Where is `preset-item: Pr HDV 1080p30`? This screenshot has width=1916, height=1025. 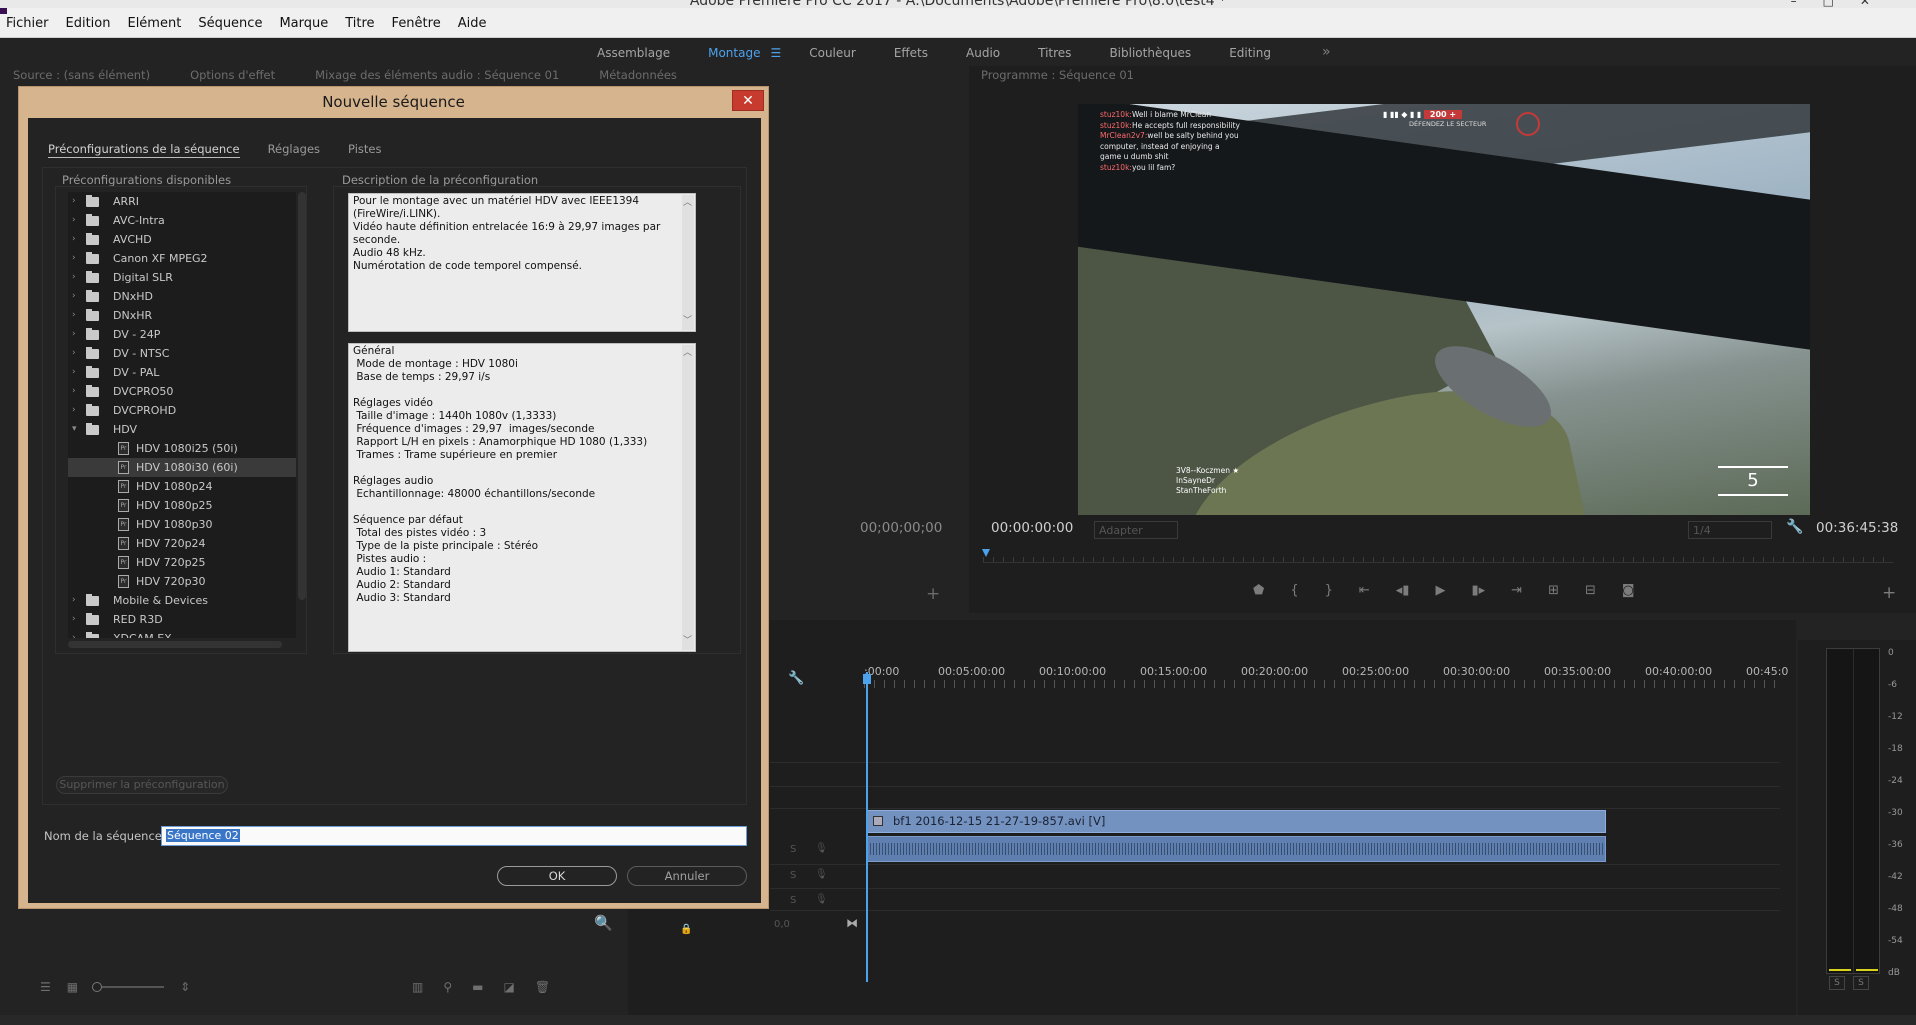
preset-item: Pr HDV 1080p30 is located at coordinates (182, 524).